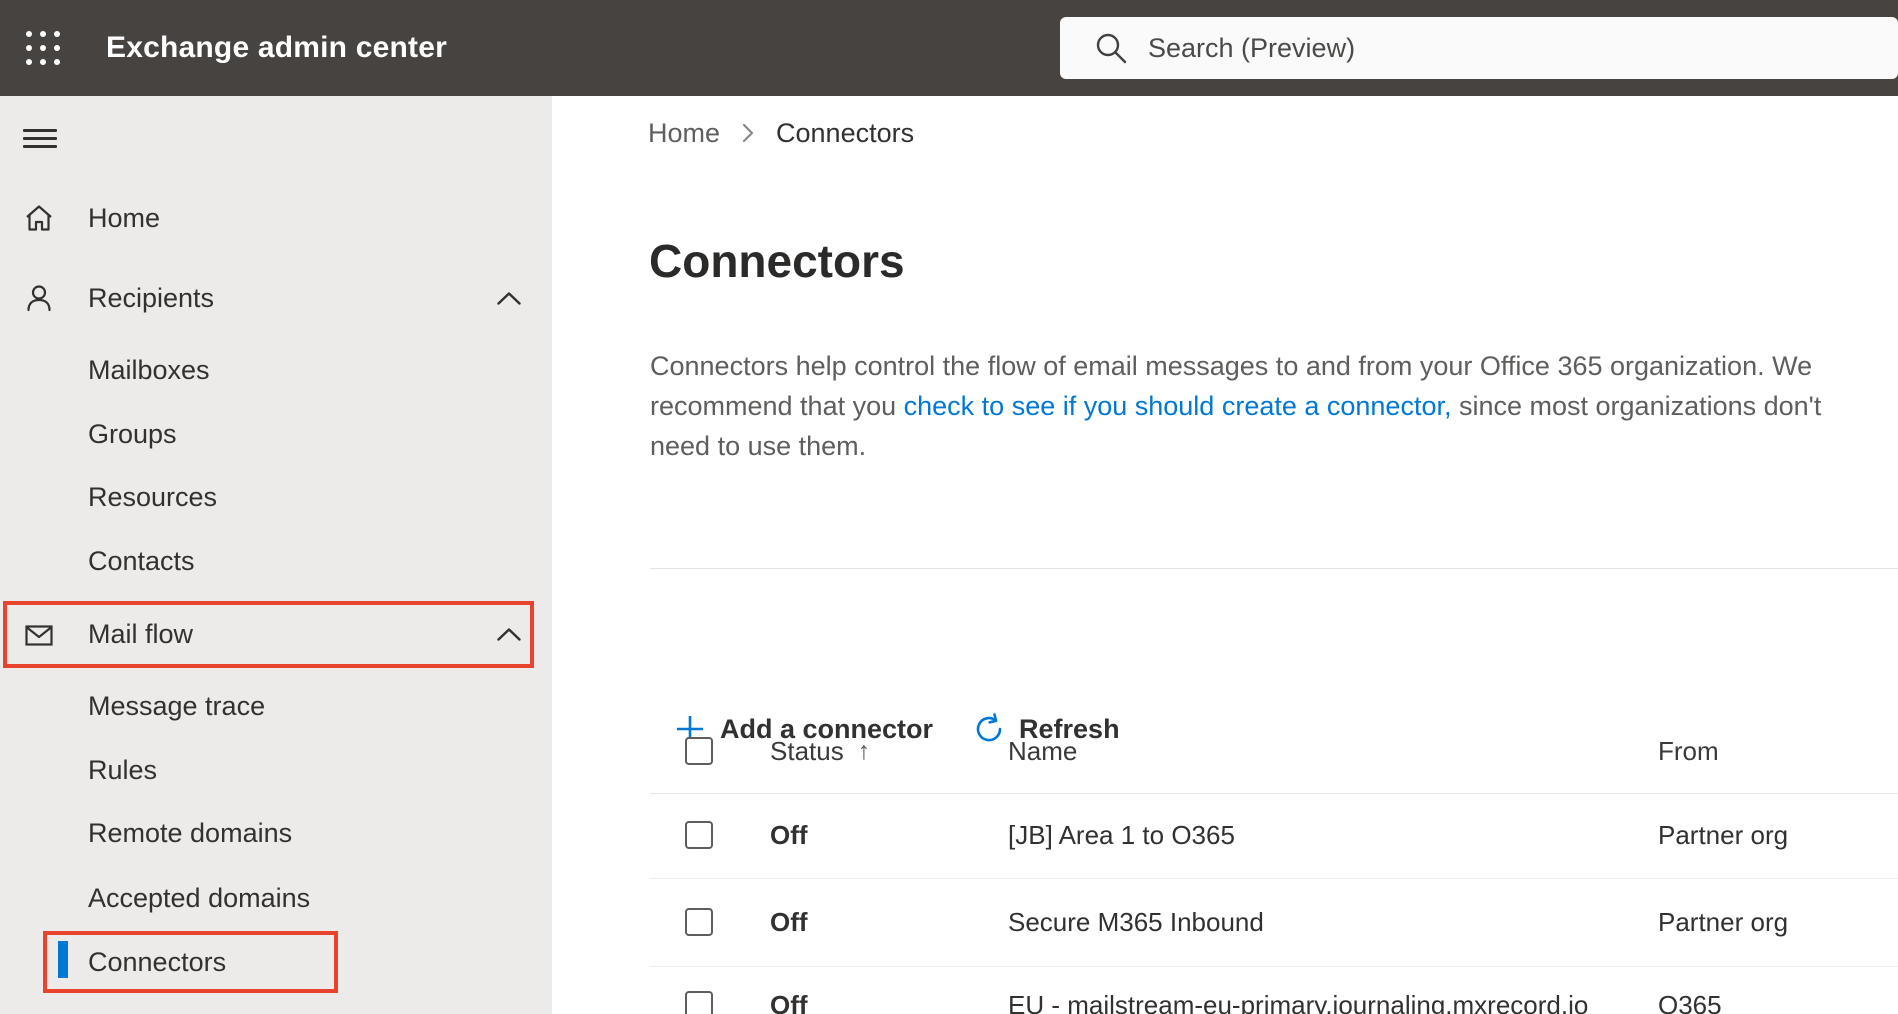  What do you see at coordinates (199, 897) in the screenshot?
I see `sidebar-item-label: Accepted domains` at bounding box center [199, 897].